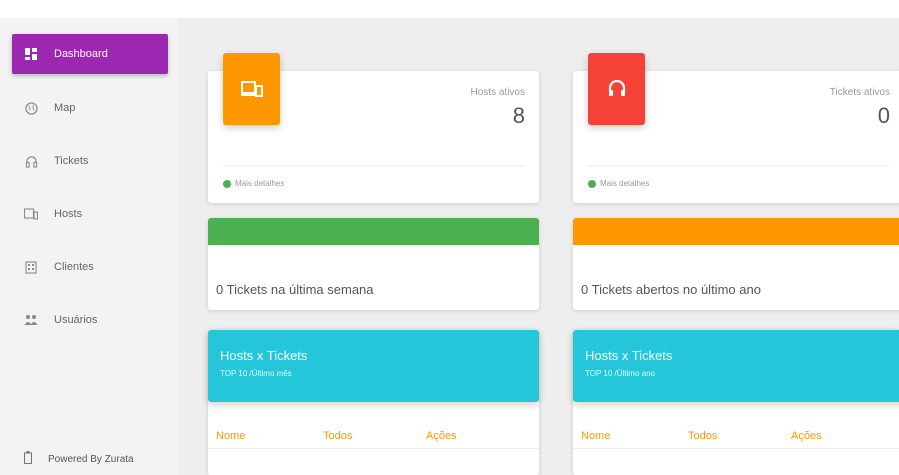 This screenshot has width=899, height=475. Describe the element at coordinates (31, 108) in the screenshot. I see `globe-icon` at that location.